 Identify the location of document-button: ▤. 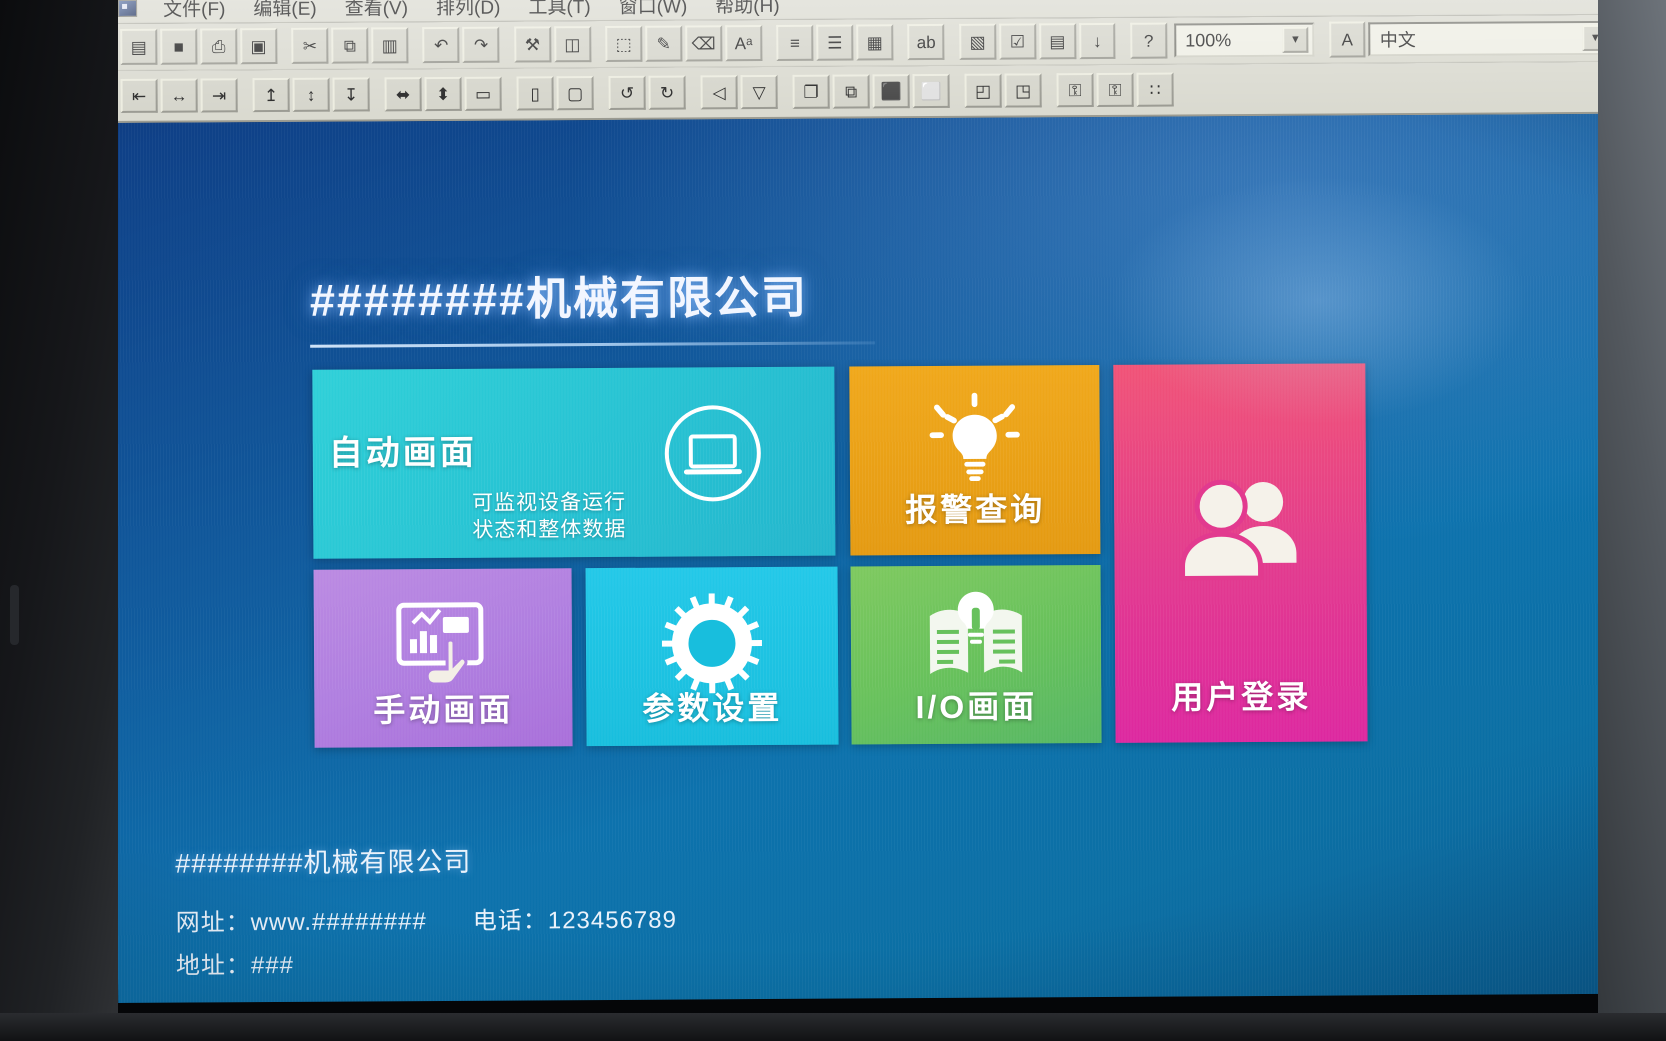
(1057, 41).